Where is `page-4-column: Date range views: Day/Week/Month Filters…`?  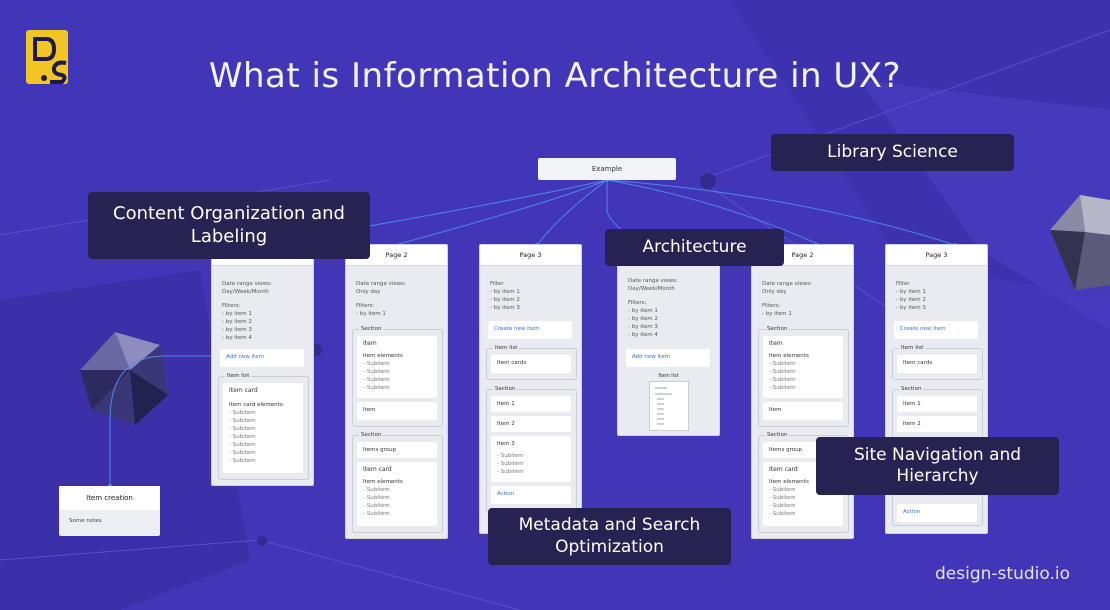
page-4-column: Date range views: Day/Week/Month Filters… is located at coordinates (668, 349).